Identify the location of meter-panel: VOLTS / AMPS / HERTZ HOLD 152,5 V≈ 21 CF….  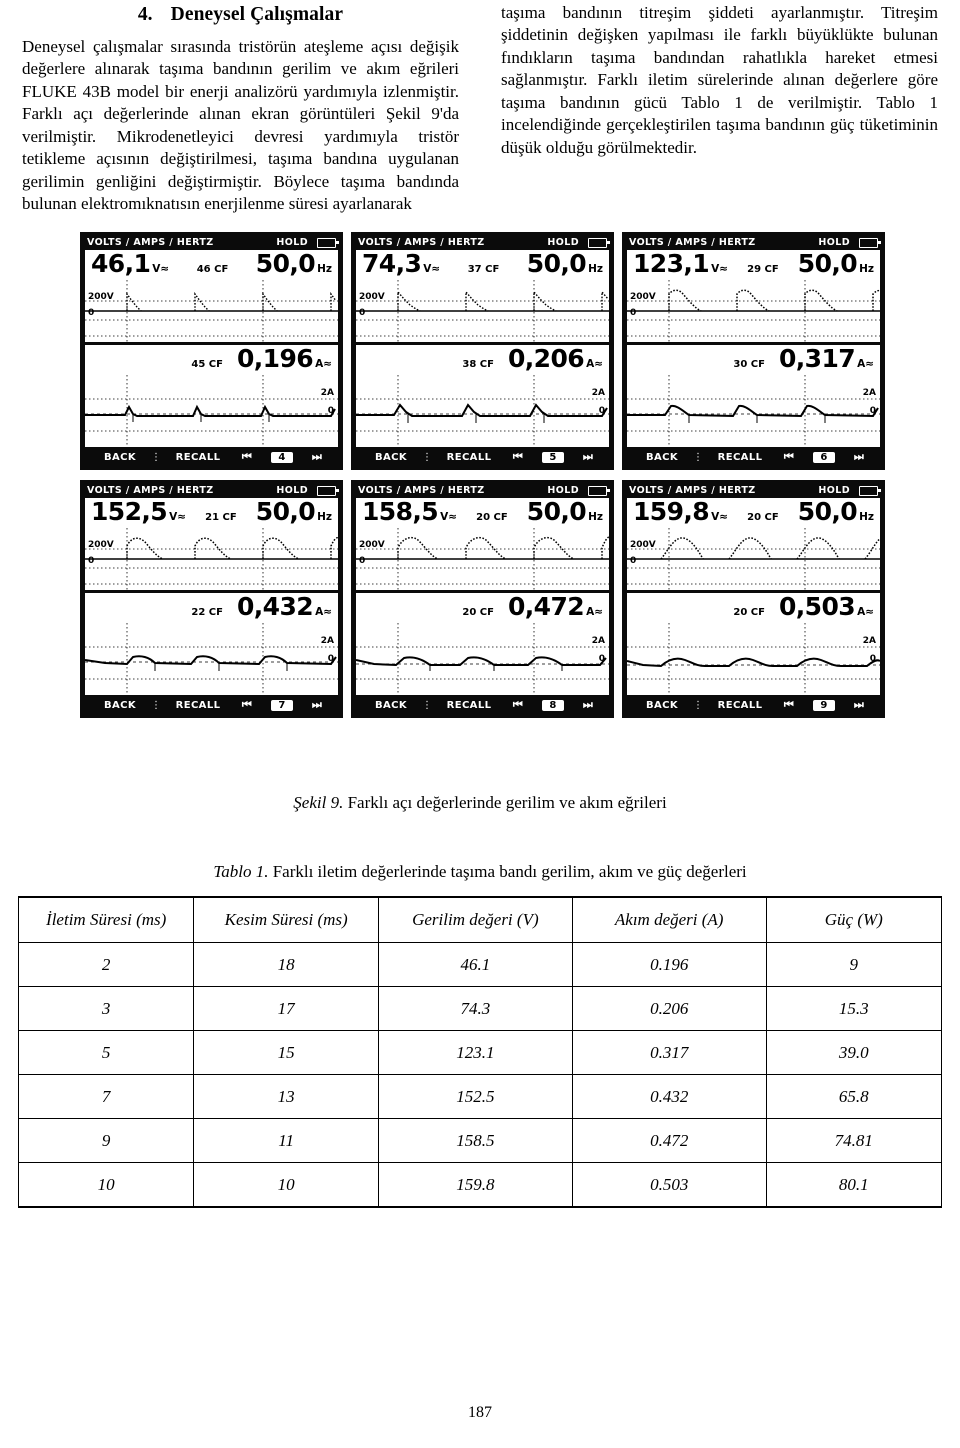
(211, 599).